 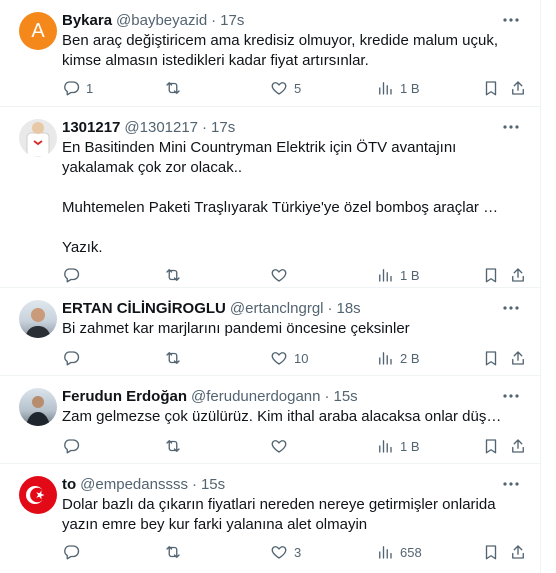 What do you see at coordinates (69, 484) in the screenshot?
I see `display-name: to` at bounding box center [69, 484].